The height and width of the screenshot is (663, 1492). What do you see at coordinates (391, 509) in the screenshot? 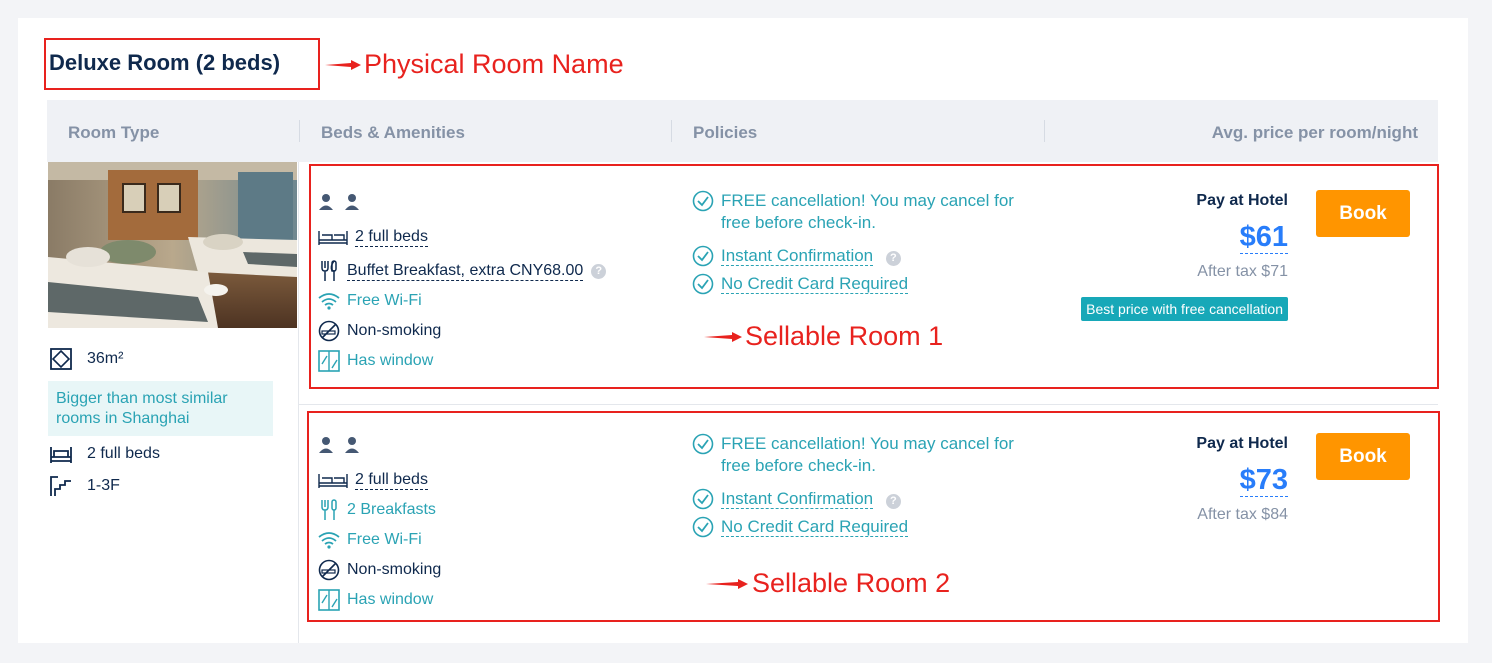
I see `offer2-breakfast-text: 2 Breakfasts` at bounding box center [391, 509].